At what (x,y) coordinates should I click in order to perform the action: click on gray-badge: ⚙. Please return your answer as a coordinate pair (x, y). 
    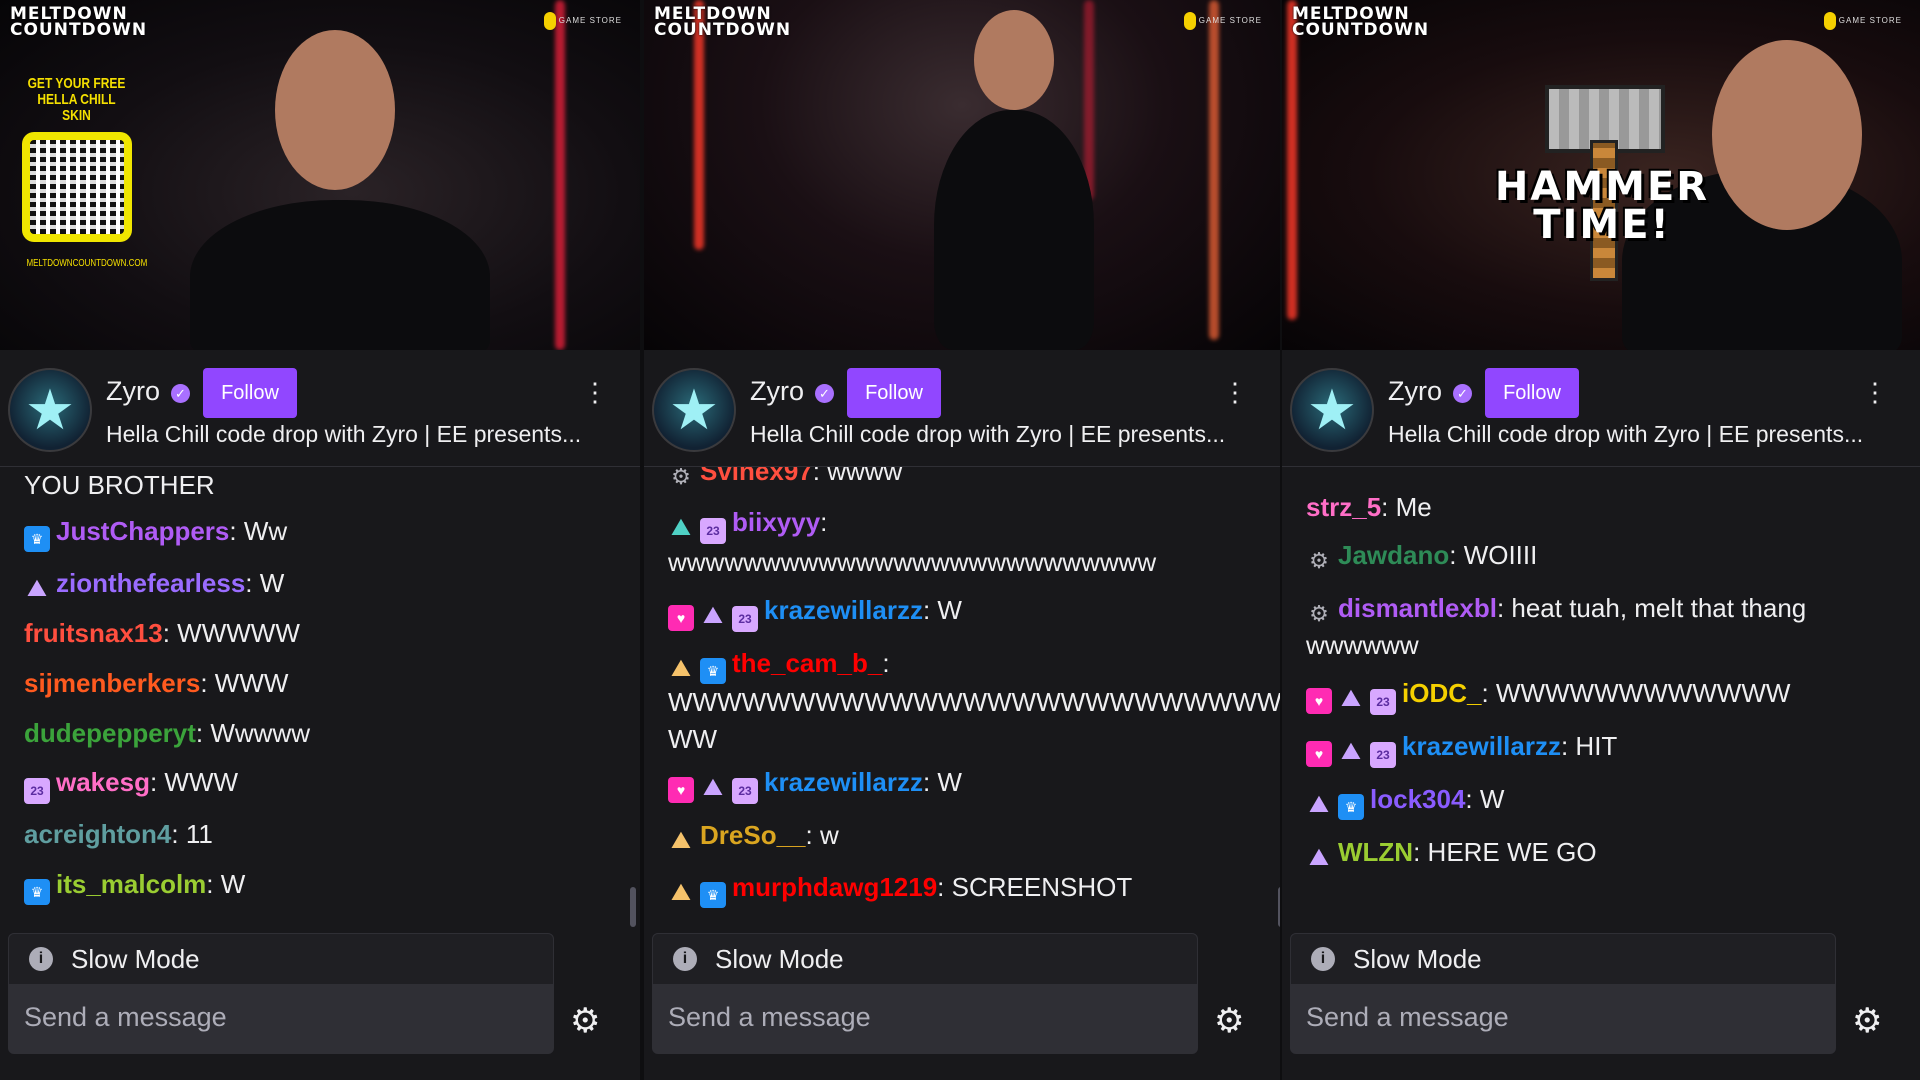
    Looking at the image, I should click on (1319, 613).